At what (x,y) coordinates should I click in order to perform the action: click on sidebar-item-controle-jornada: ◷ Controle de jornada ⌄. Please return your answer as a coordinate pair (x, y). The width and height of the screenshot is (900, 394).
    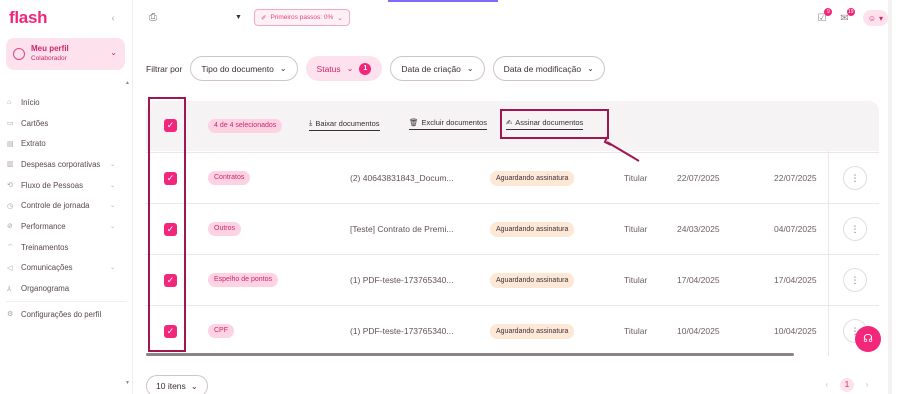
    Looking at the image, I should click on (66, 205).